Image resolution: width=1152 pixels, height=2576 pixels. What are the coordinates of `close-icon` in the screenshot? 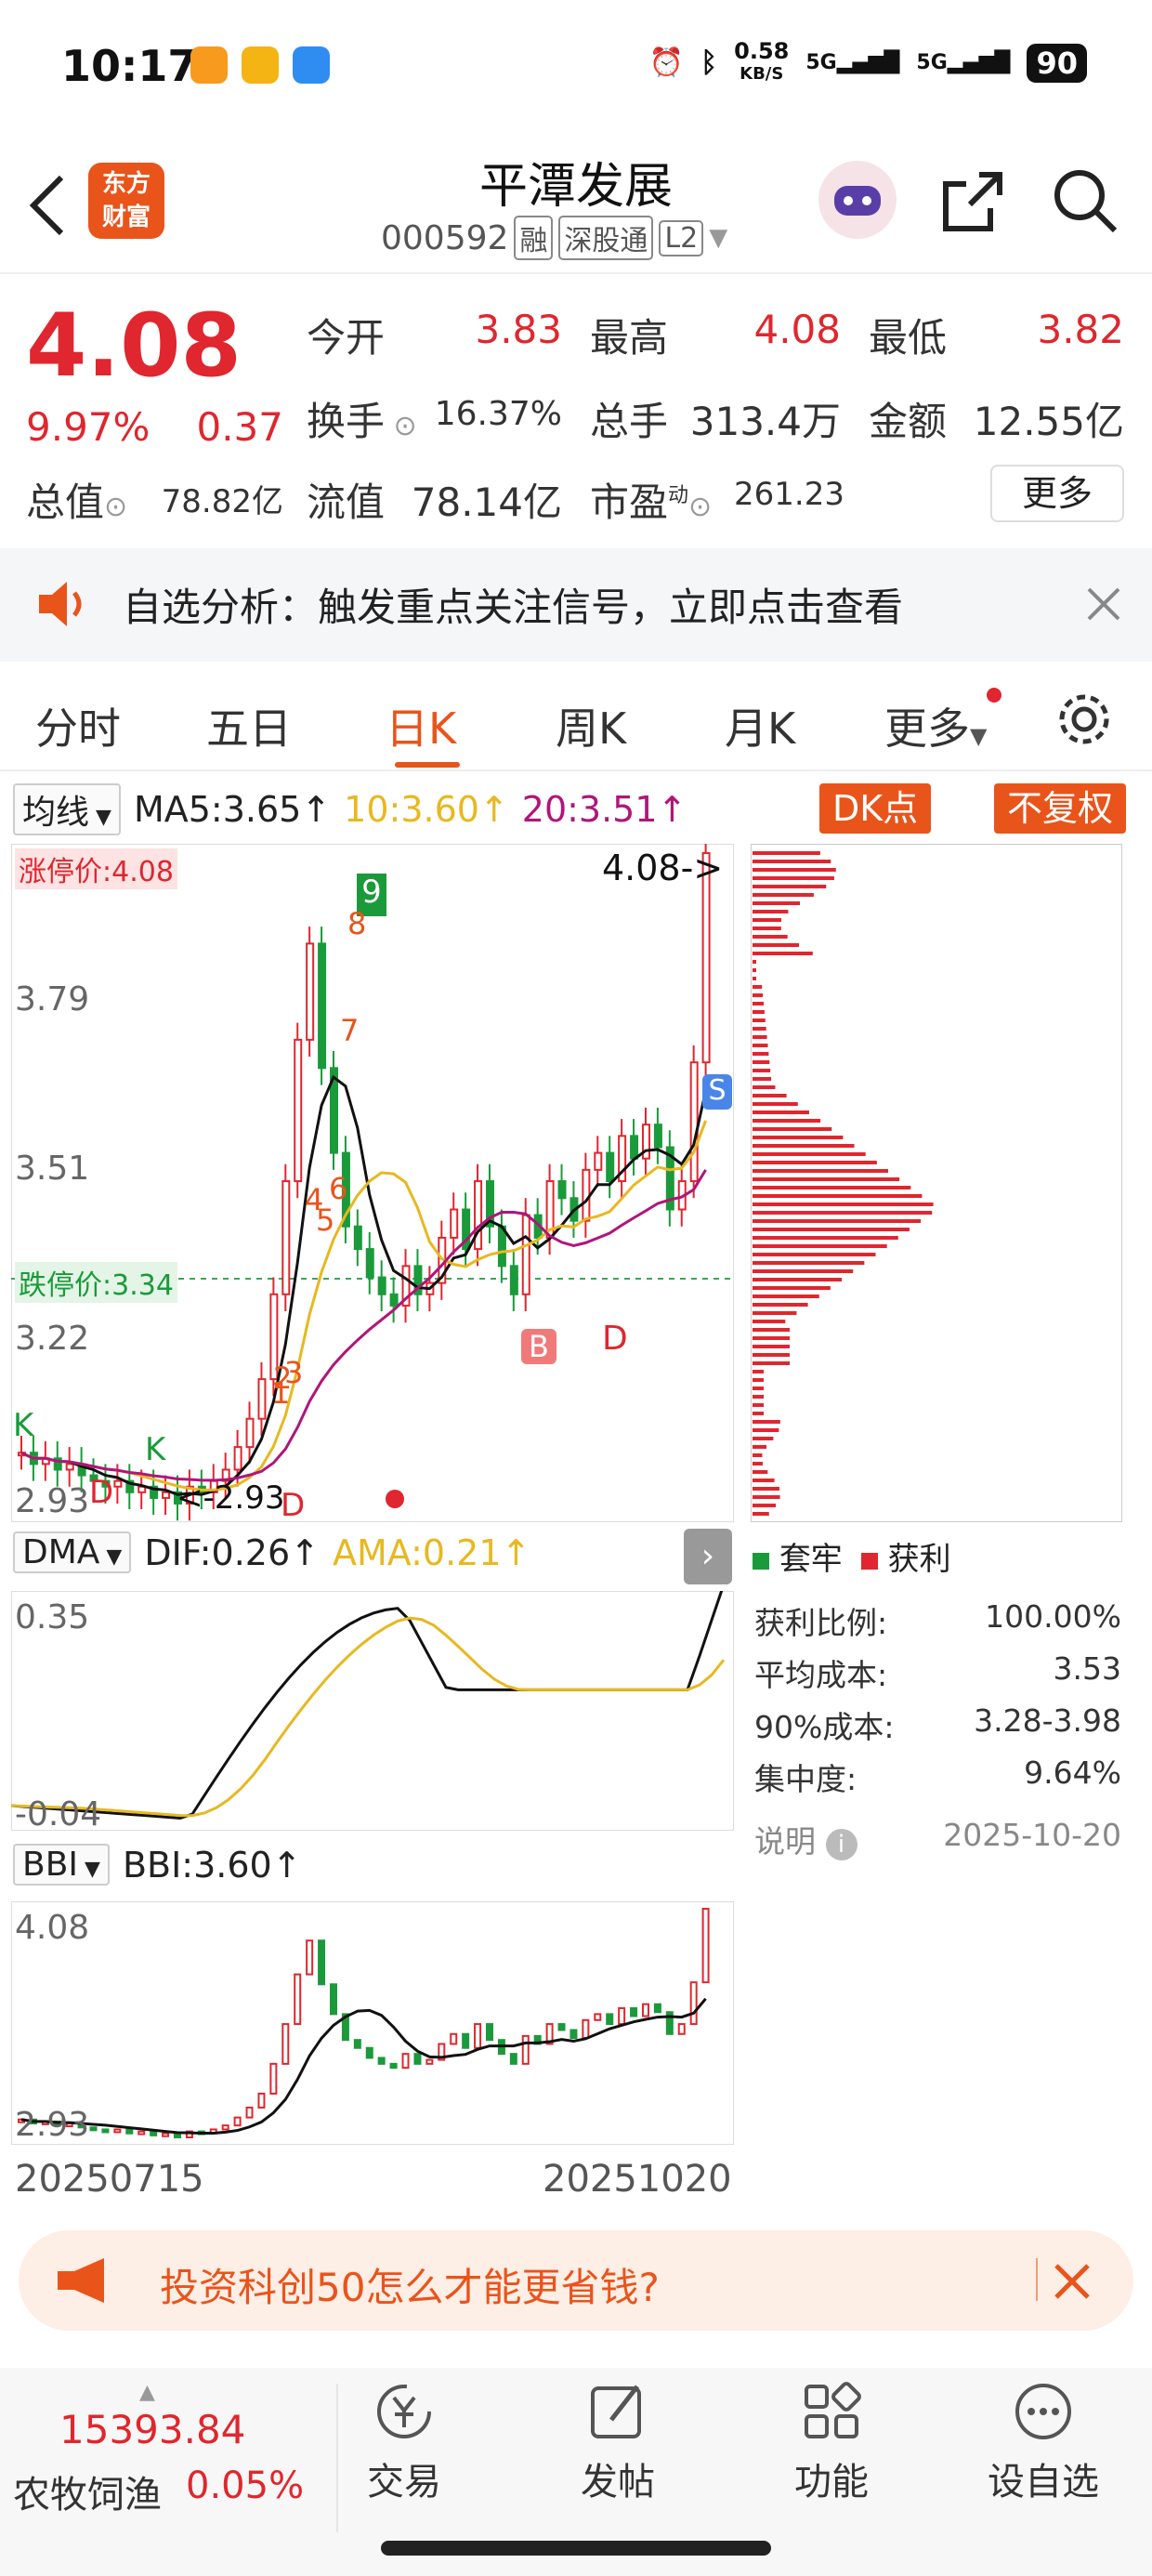 It's located at (1103, 604).